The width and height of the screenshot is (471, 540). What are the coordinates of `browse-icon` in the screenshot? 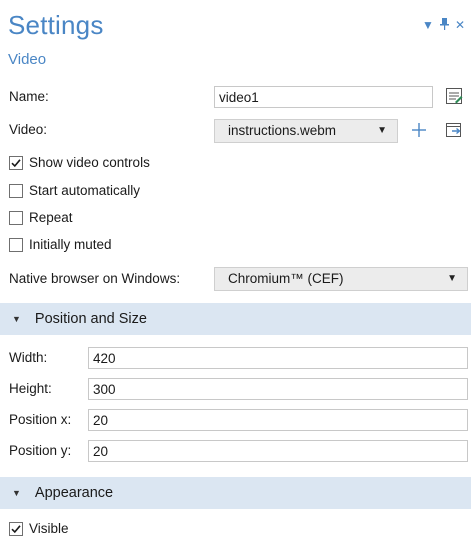 It's located at (454, 130).